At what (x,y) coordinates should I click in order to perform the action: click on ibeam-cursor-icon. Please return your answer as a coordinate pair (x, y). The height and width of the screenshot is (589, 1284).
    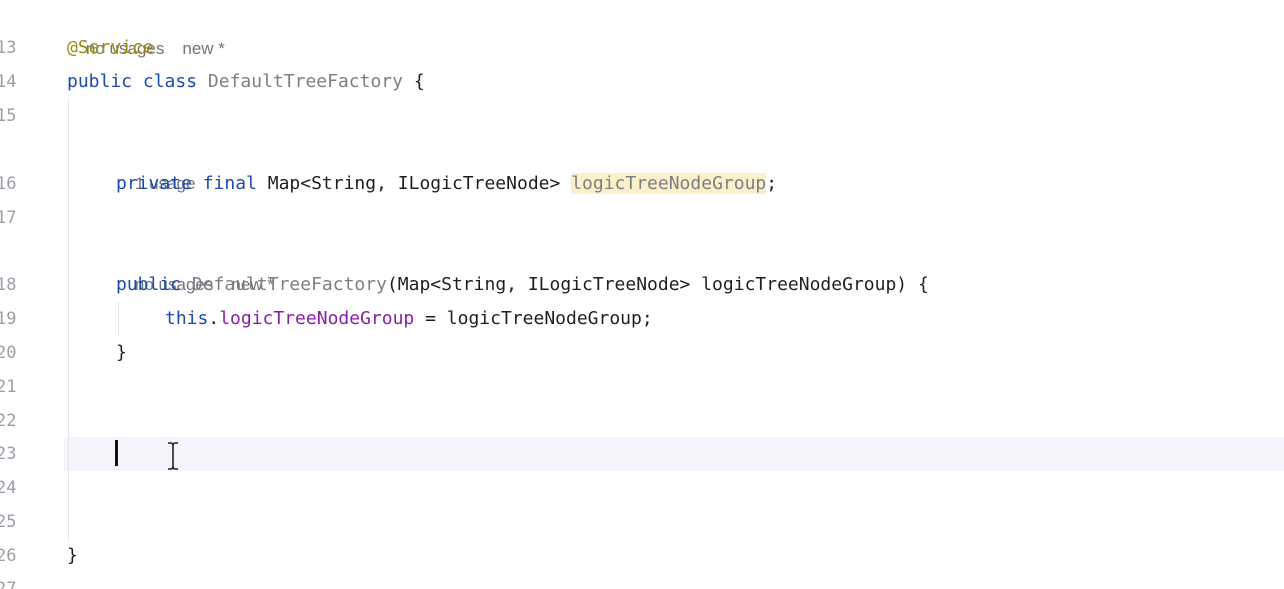
    Looking at the image, I should click on (173, 456).